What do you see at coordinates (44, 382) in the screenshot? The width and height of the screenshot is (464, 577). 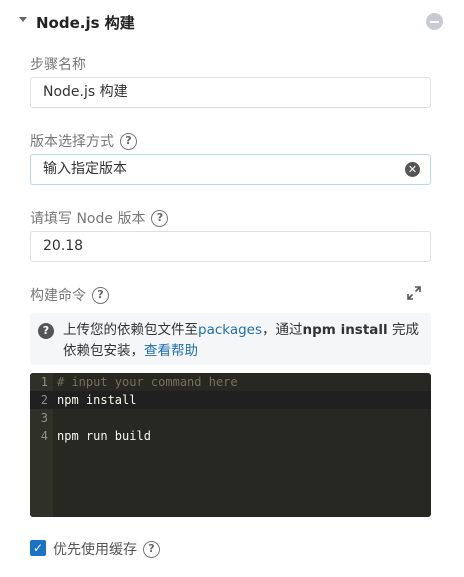 I see `line-number: 1` at bounding box center [44, 382].